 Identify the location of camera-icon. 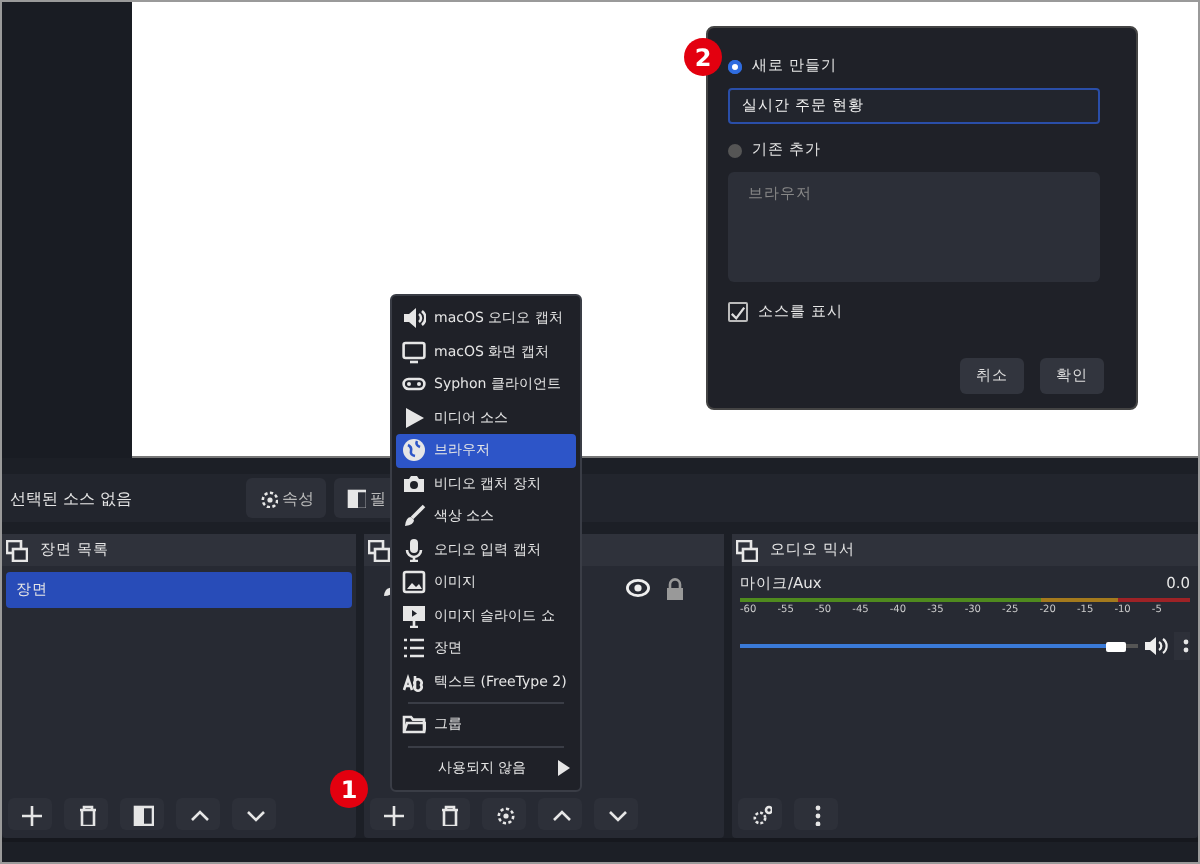
(414, 483).